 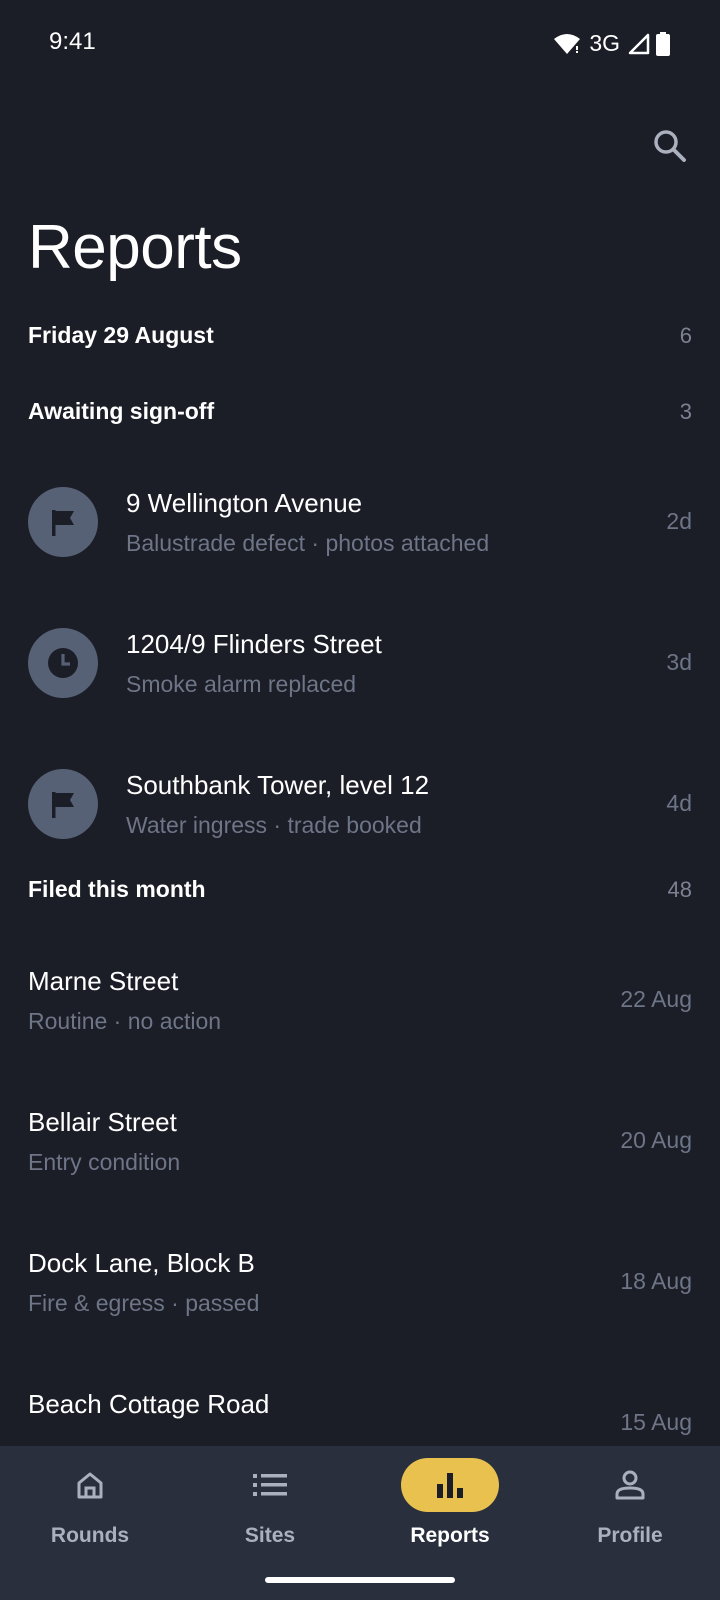 What do you see at coordinates (360, 1141) in the screenshot?
I see `filed-item: Bellair Street Entry condition 20 Aug` at bounding box center [360, 1141].